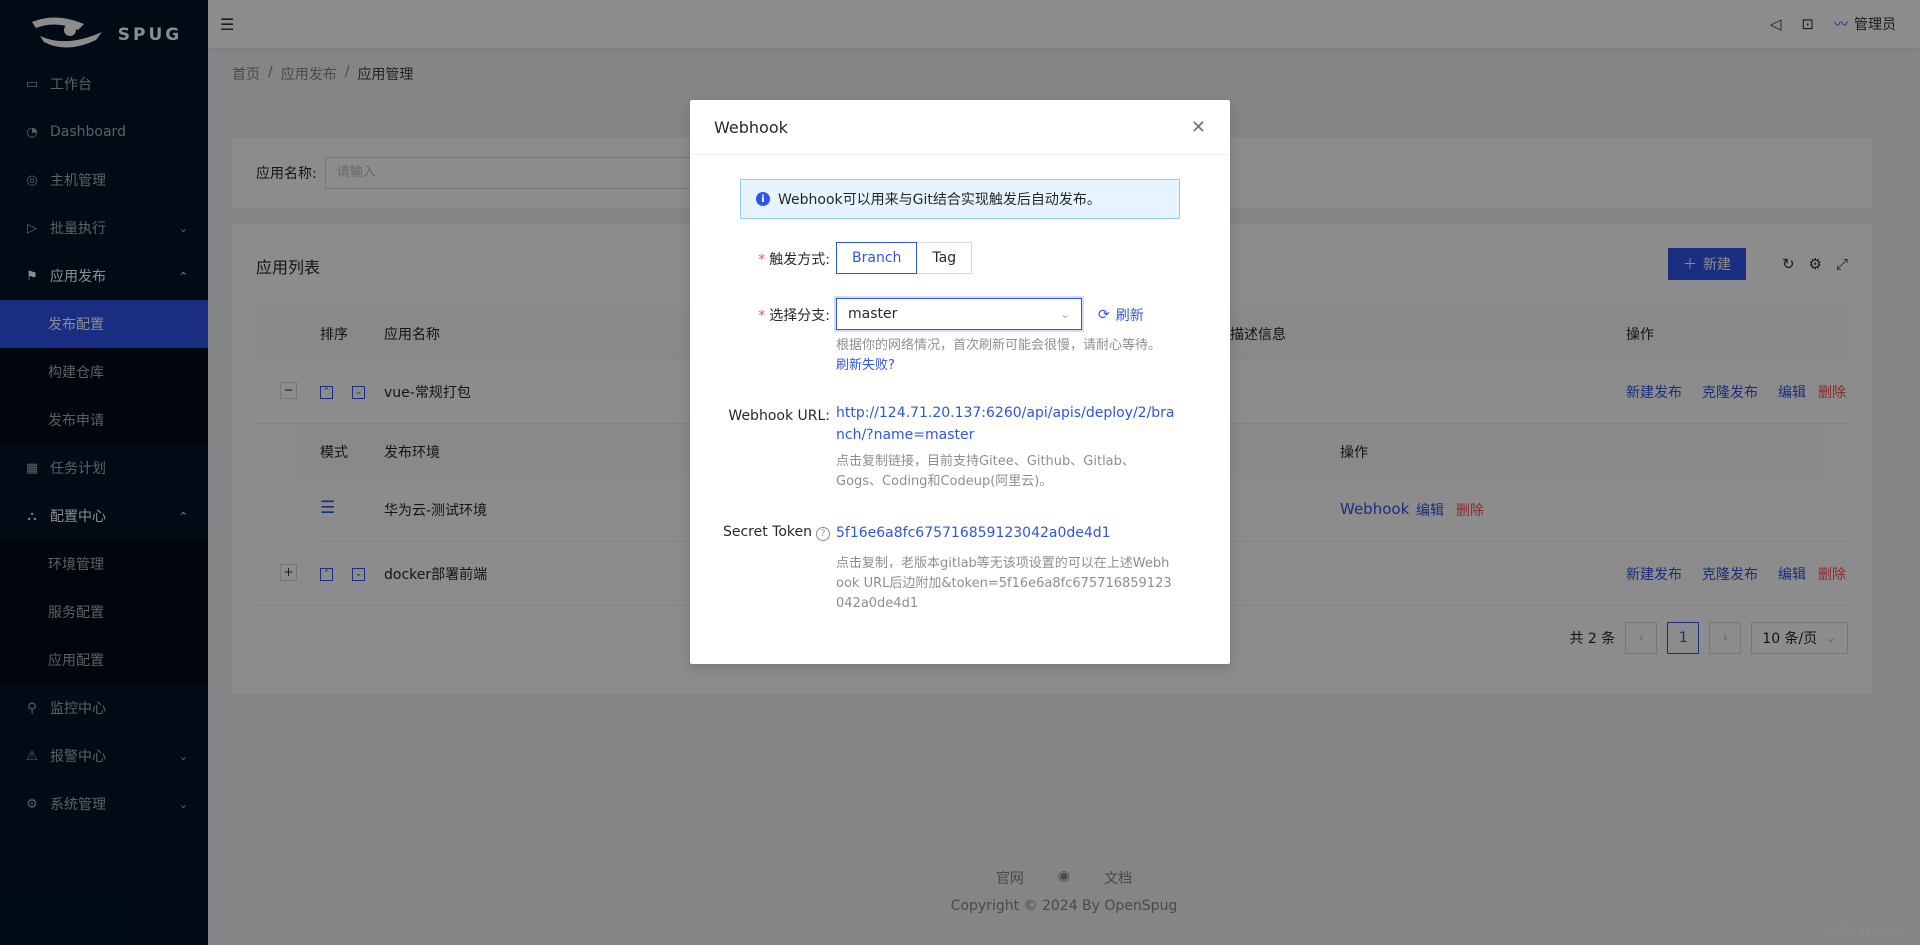 This screenshot has height=945, width=1920. I want to click on refresh-branch-button: ⟳ 刷新, so click(1121, 315).